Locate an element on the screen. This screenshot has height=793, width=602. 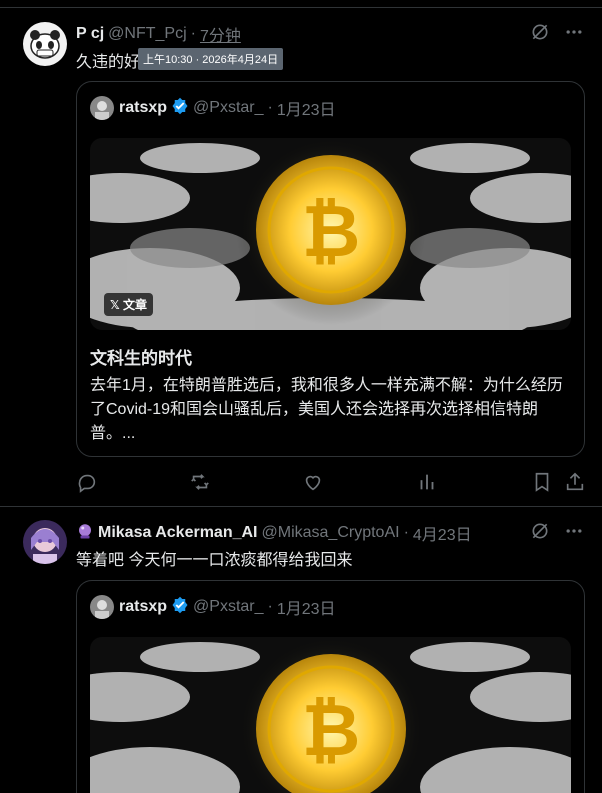
views-icon is located at coordinates (427, 484).